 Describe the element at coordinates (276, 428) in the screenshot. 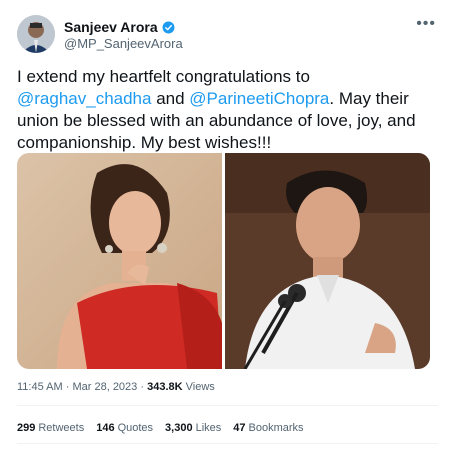

I see `bookmarks-label: Bookmarks` at that location.